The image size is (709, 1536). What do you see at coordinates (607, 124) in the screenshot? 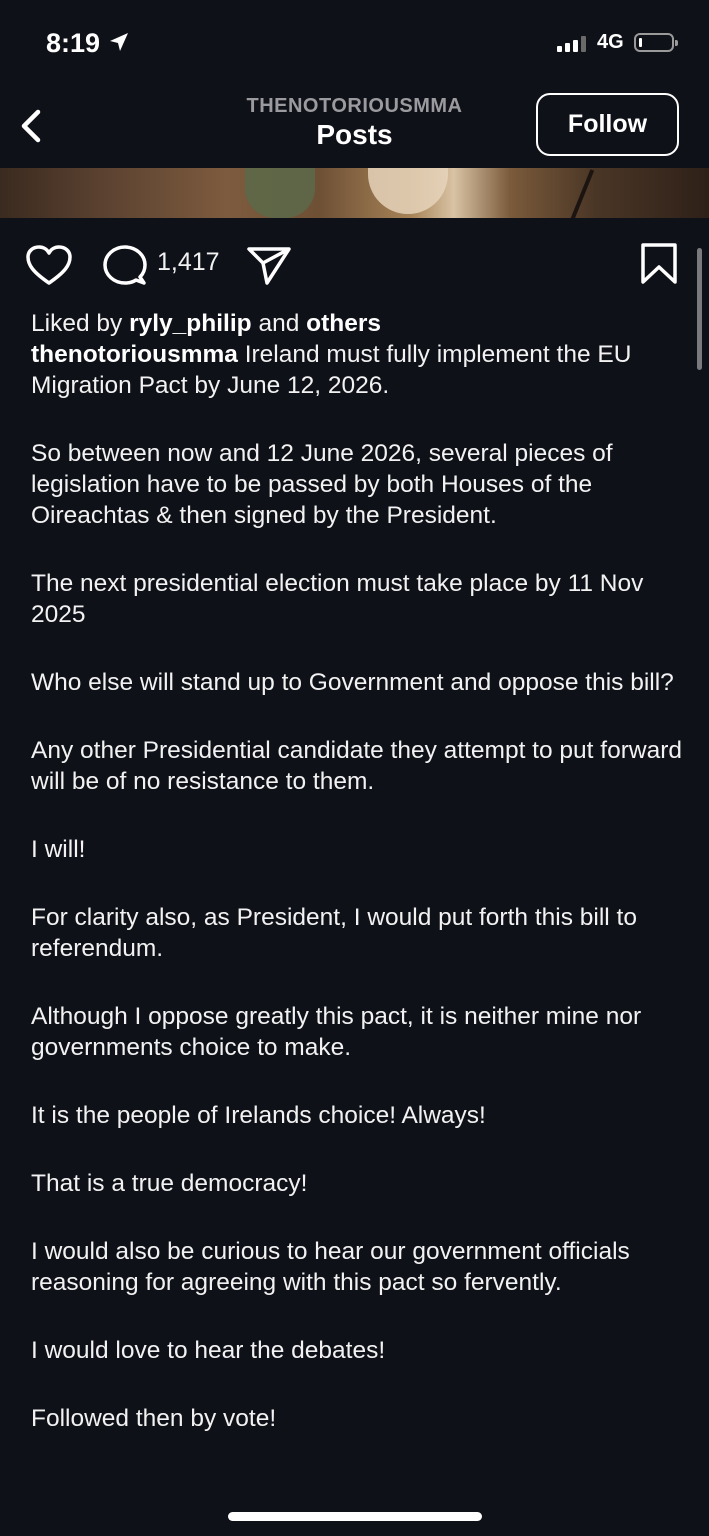
I see `follow-button: Follow` at bounding box center [607, 124].